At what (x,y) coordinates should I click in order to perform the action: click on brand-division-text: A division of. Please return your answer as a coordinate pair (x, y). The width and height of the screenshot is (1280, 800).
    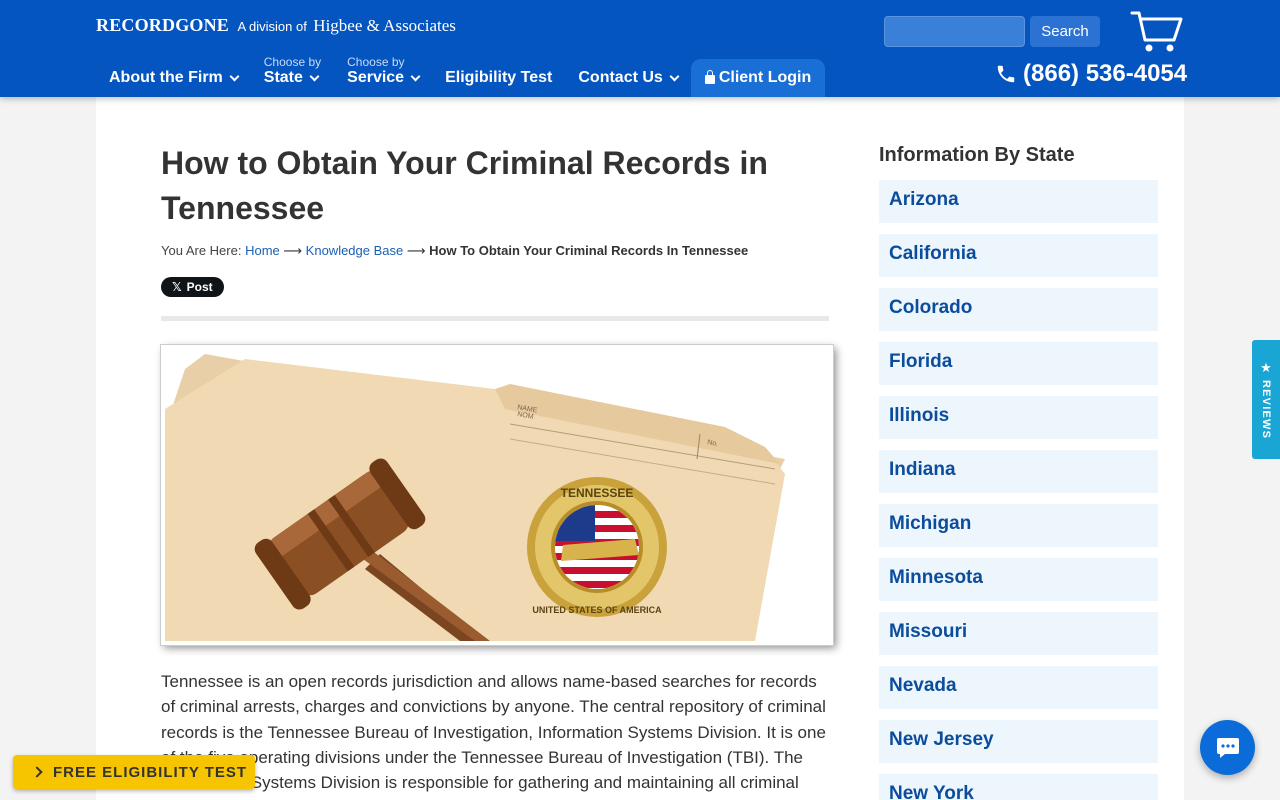
    Looking at the image, I should click on (272, 26).